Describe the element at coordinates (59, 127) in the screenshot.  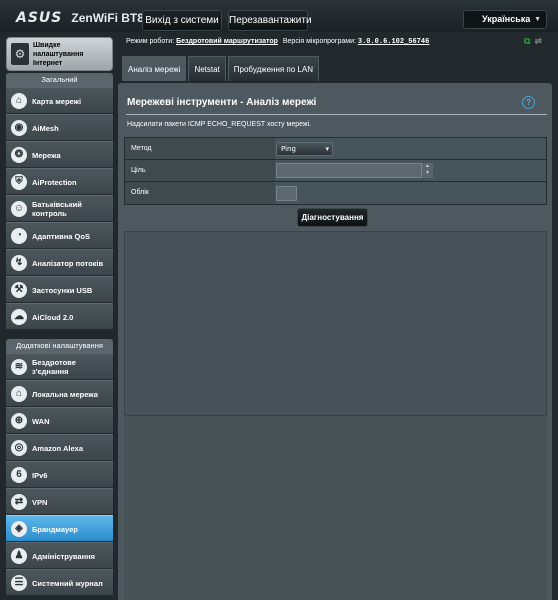
I see `sidebar-item-aimesh: ◉ AiMesh` at that location.